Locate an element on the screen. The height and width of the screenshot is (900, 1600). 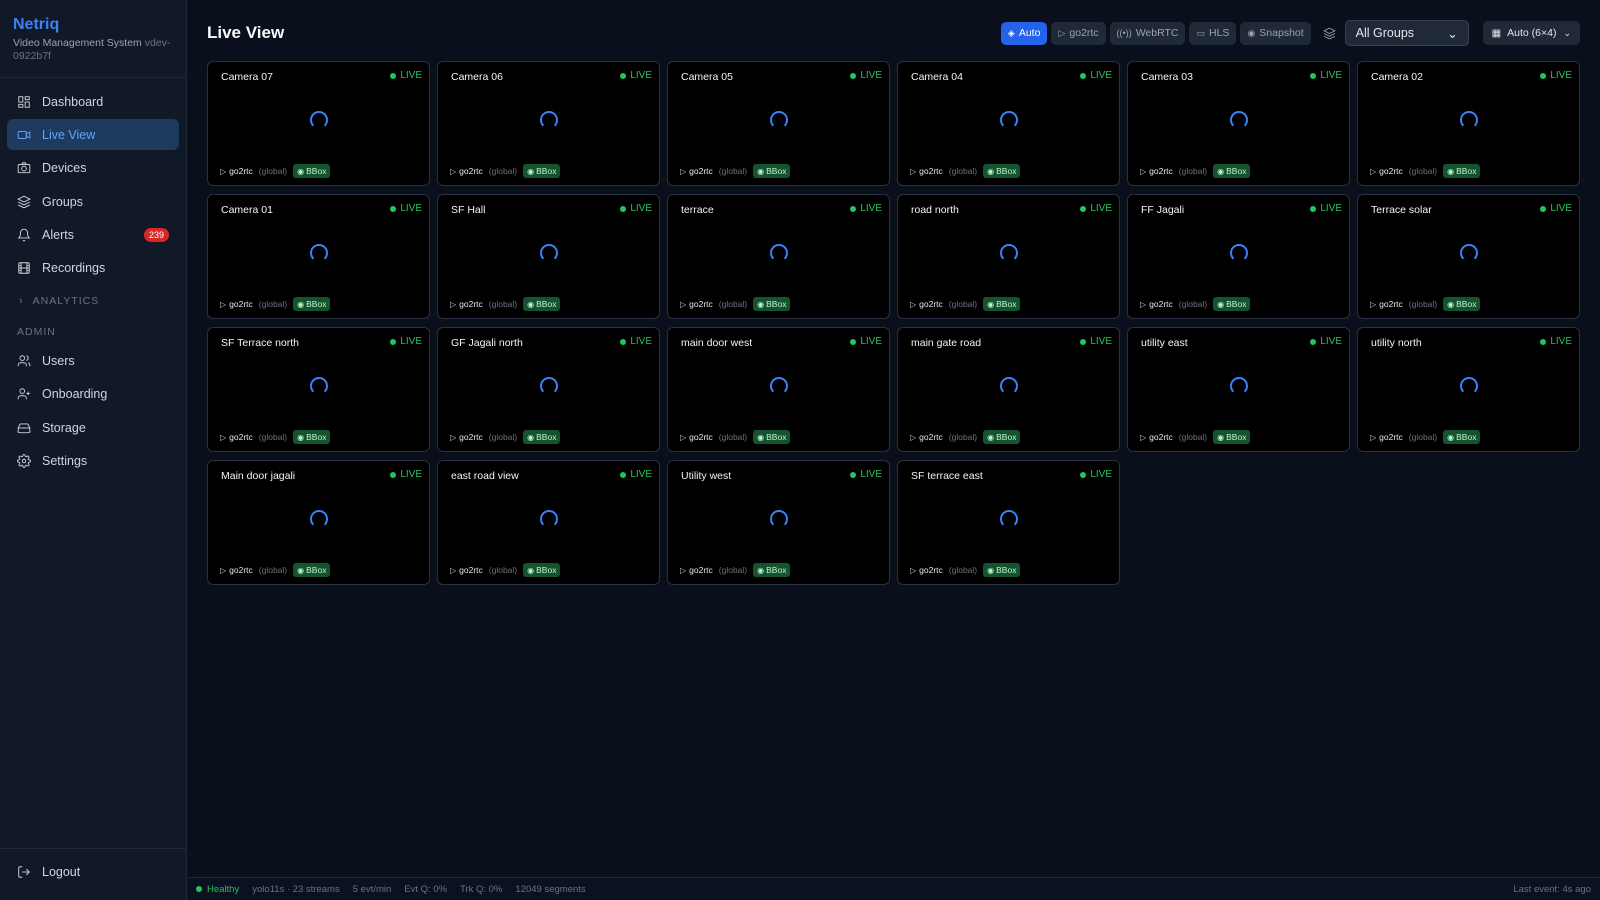
live-indicator: LIVE is located at coordinates (406, 208).